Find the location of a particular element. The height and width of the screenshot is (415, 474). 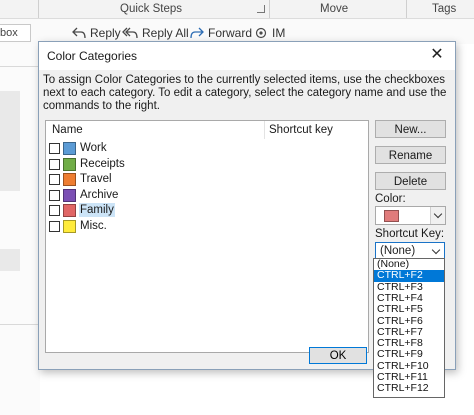

category-name: Archive is located at coordinates (99, 195).